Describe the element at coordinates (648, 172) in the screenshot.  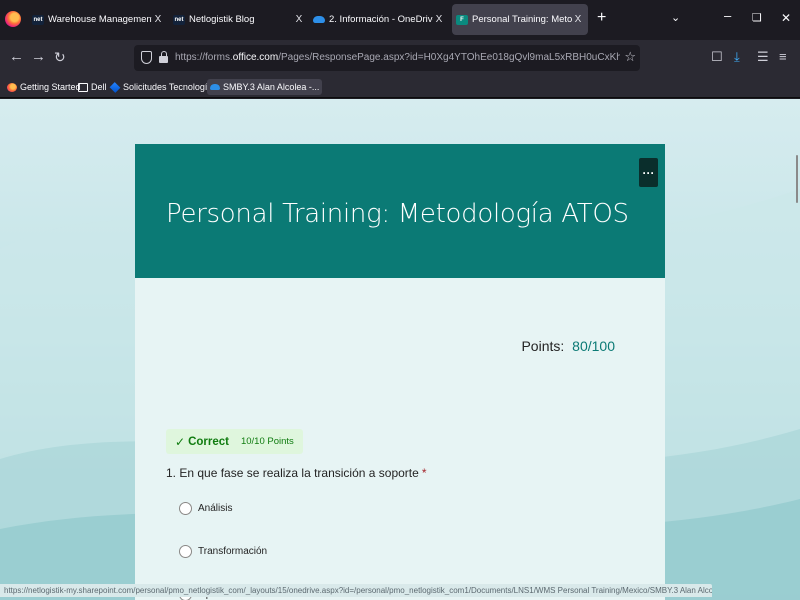
I see `more-options-button: ···` at that location.